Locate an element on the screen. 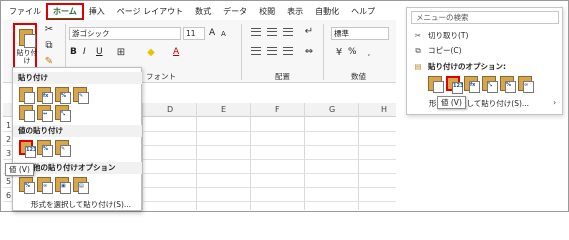 Image resolution: width=569 pixels, height=240 pixels. tab-view: 表示 is located at coordinates (295, 12).